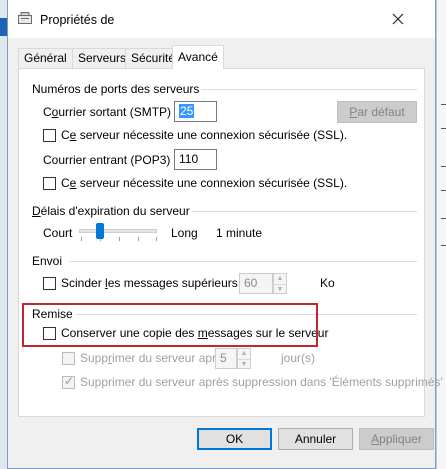 Image resolution: width=446 pixels, height=469 pixels. What do you see at coordinates (45, 58) in the screenshot?
I see `tab-general: Général` at bounding box center [45, 58].